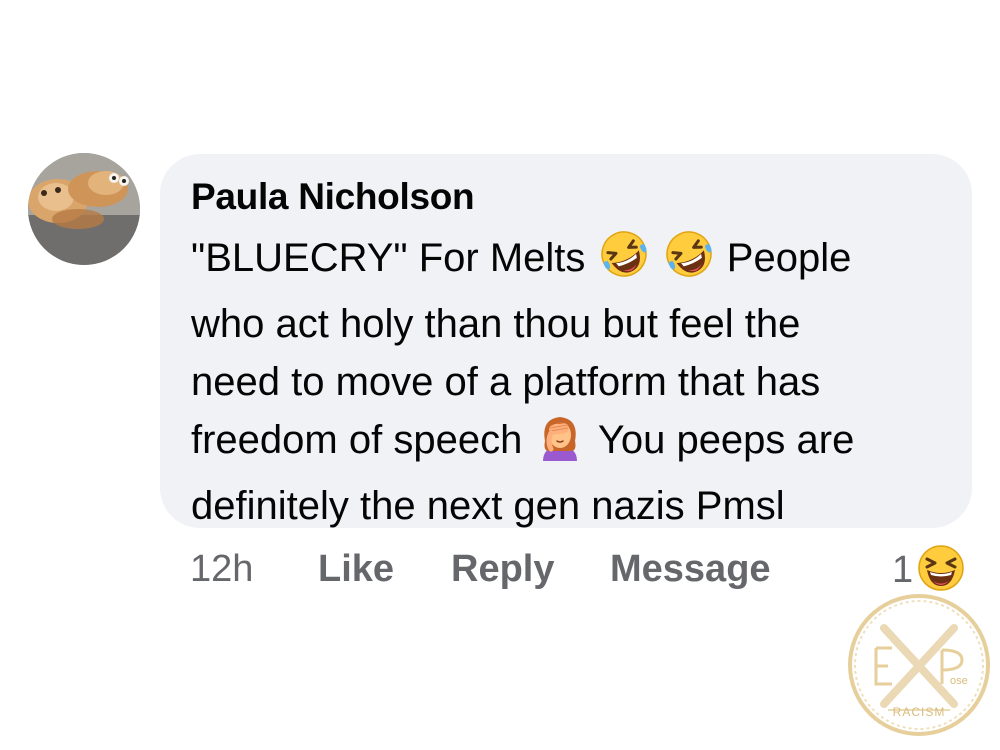 This screenshot has height=750, width=1000. Describe the element at coordinates (726, 440) in the screenshot. I see `comment-line-text: You peeps are` at that location.